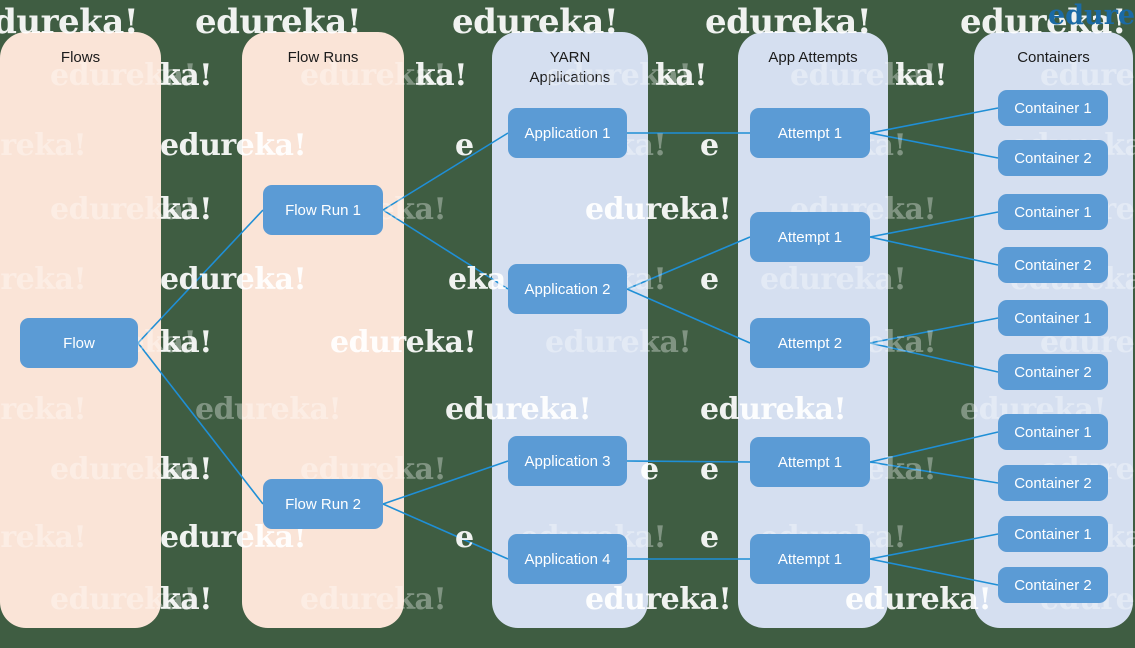  Describe the element at coordinates (79, 343) in the screenshot. I see `node-flow: Flow` at that location.